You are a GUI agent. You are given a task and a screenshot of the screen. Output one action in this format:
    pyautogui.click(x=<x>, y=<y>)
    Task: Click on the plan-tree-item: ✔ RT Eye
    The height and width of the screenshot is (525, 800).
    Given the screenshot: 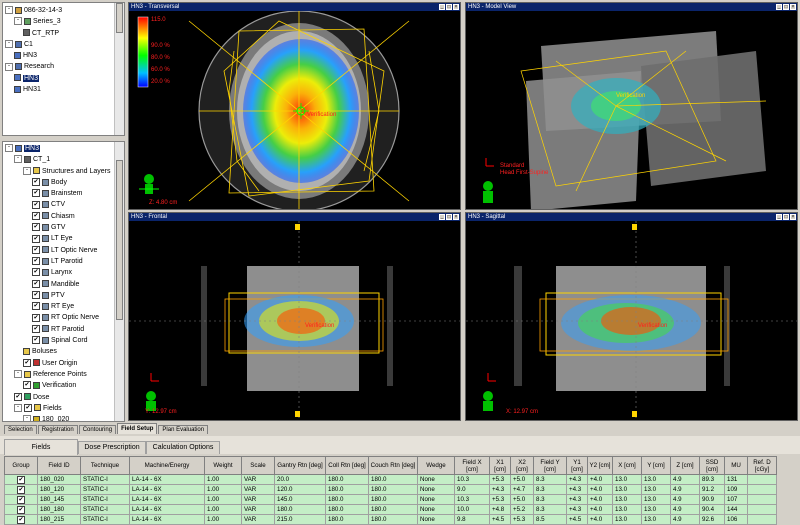 What is the action you would take?
    pyautogui.click(x=64, y=306)
    